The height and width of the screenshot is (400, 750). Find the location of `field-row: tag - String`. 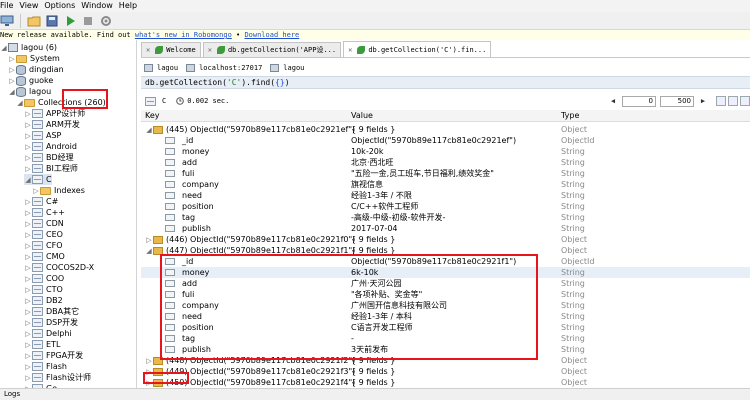

field-row: tag - String is located at coordinates (445, 338).